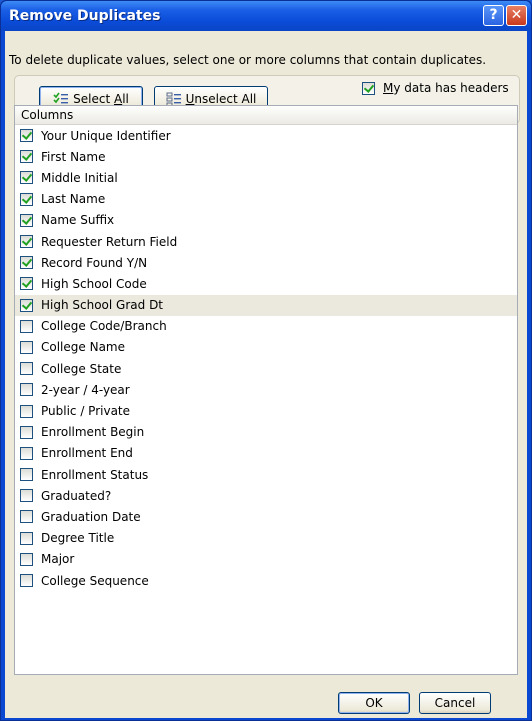 The image size is (532, 721). I want to click on help-button: ?, so click(493, 15).